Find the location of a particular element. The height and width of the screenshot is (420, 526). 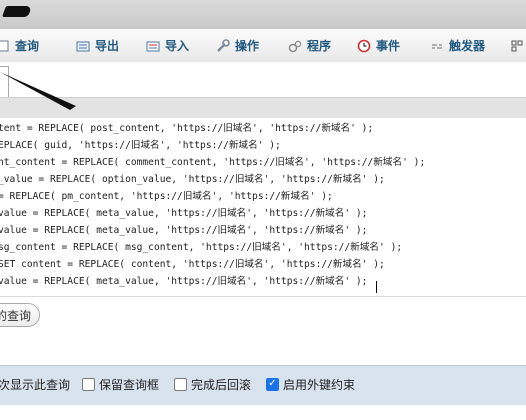

routines-icon is located at coordinates (295, 46).